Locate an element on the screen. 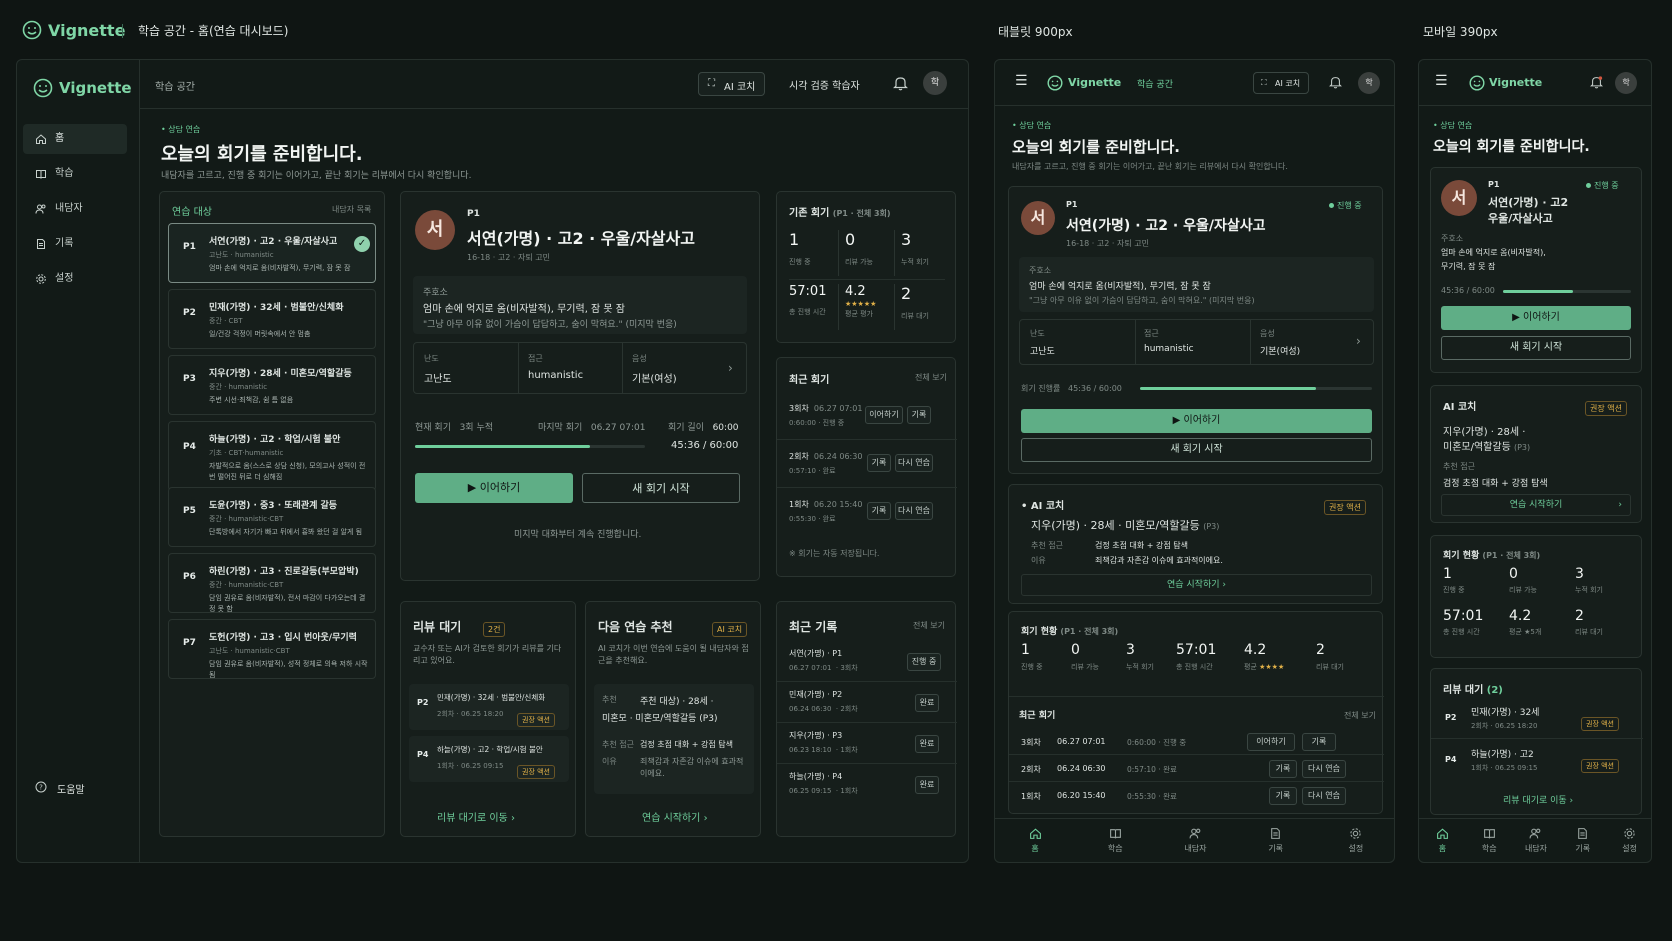 This screenshot has width=1672, height=941. client-code: P7 is located at coordinates (189, 643).